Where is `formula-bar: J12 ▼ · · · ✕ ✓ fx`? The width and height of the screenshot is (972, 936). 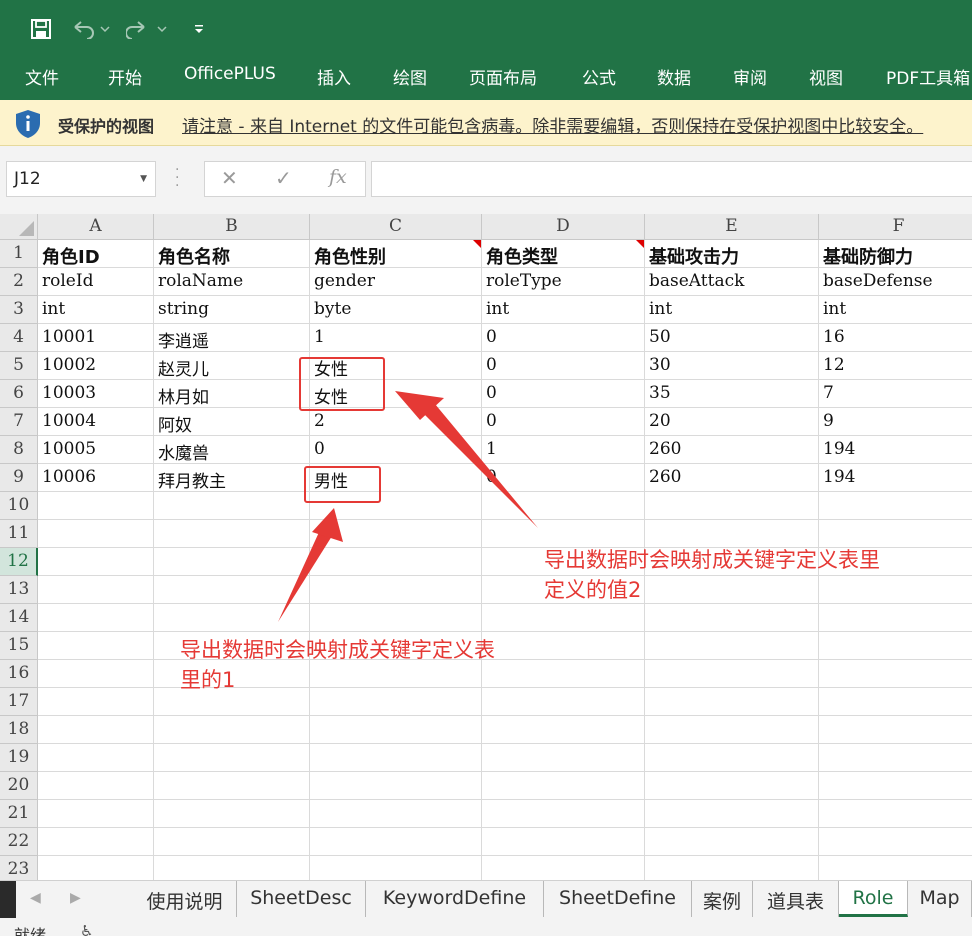
formula-bar: J12 ▼ · · · ✕ ✓ fx is located at coordinates (486, 180).